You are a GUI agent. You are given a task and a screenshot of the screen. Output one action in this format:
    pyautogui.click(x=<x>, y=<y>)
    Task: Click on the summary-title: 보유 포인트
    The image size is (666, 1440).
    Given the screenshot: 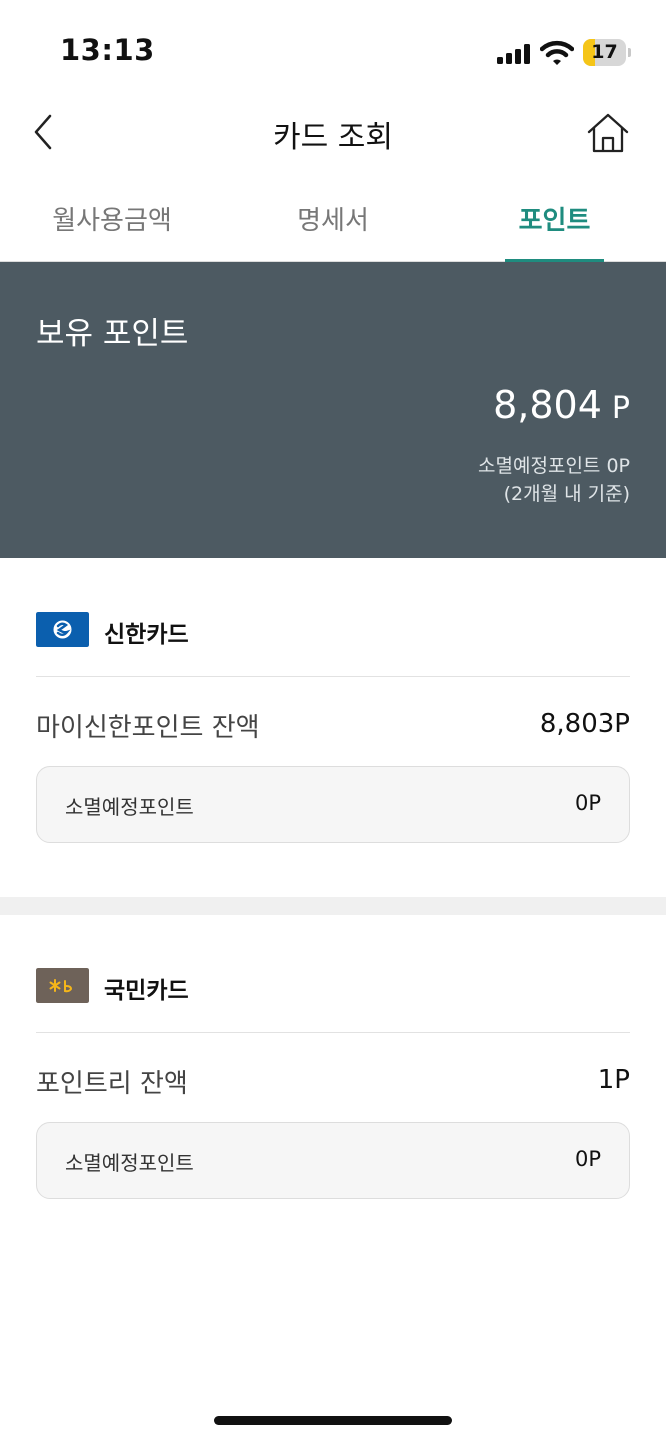 What is the action you would take?
    pyautogui.click(x=112, y=334)
    